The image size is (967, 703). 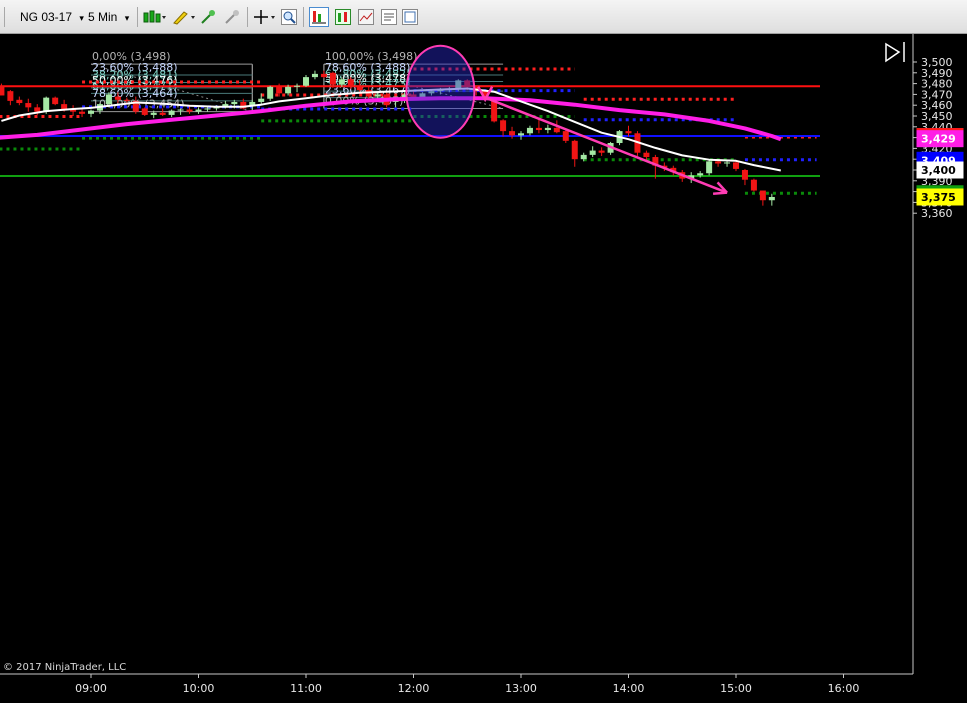 What do you see at coordinates (521, 688) in the screenshot?
I see `x-tick-label: 13:00` at bounding box center [521, 688].